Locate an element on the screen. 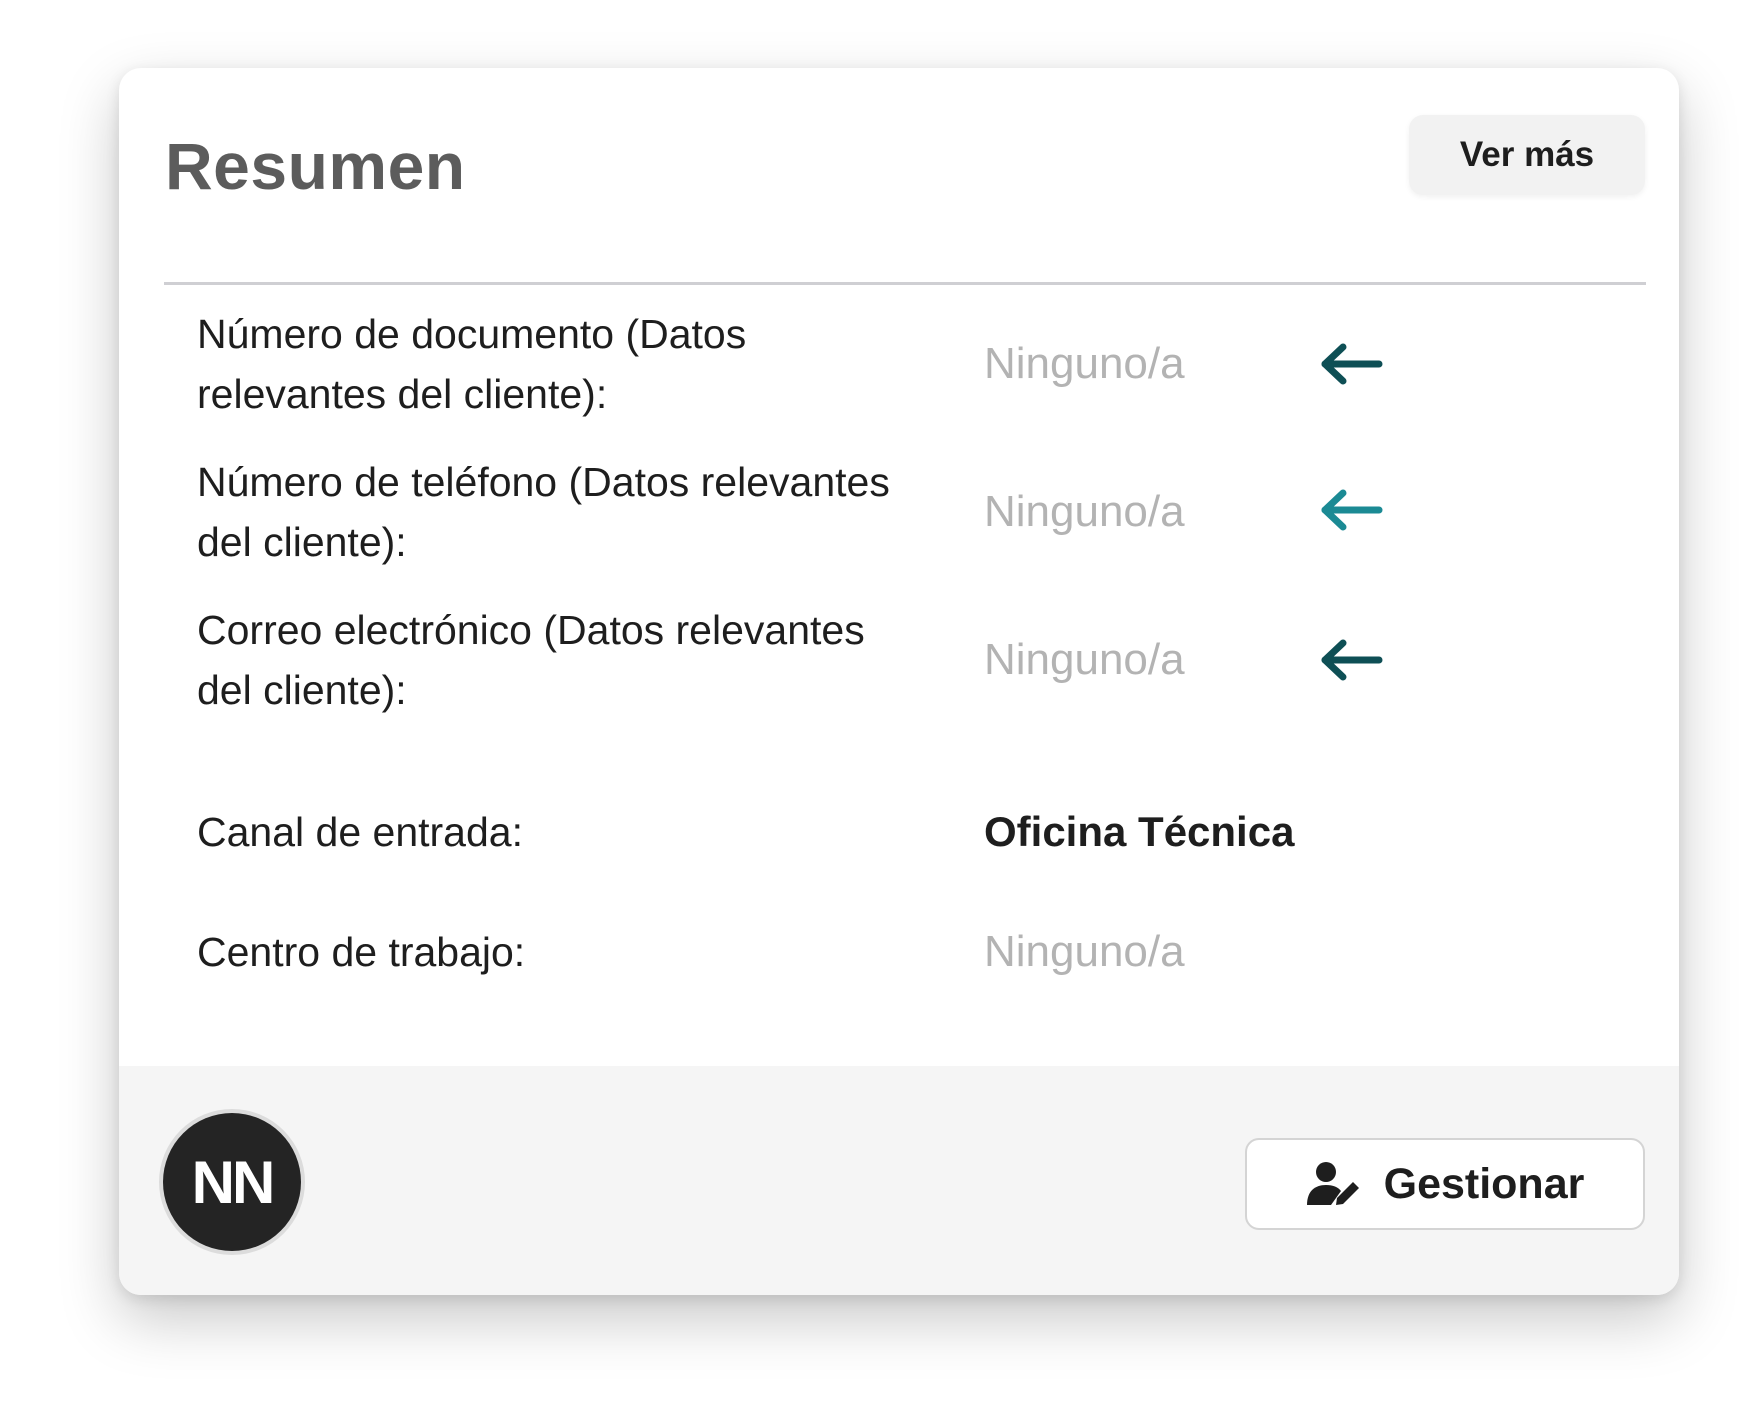  field-value: Oficina Técnica is located at coordinates (1139, 831).